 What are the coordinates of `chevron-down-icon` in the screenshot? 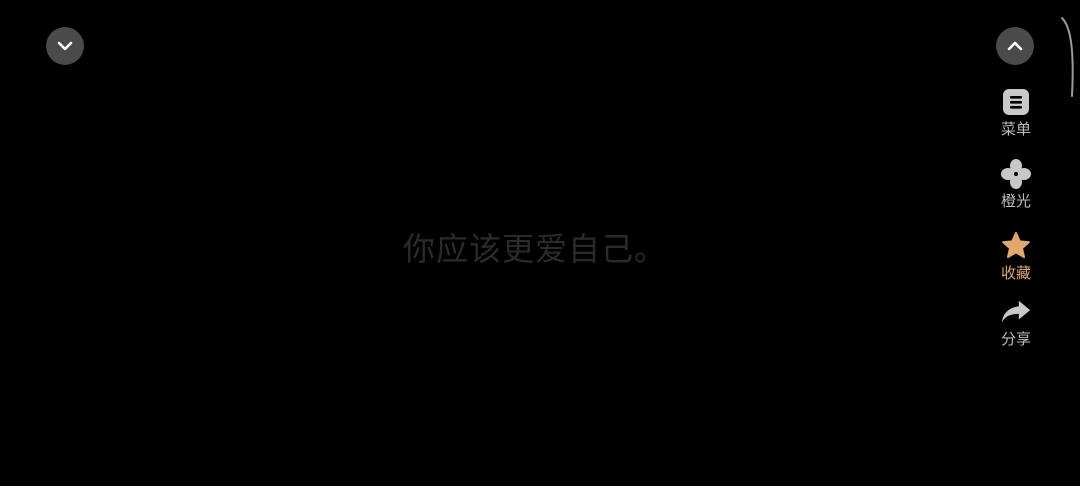 It's located at (65, 46).